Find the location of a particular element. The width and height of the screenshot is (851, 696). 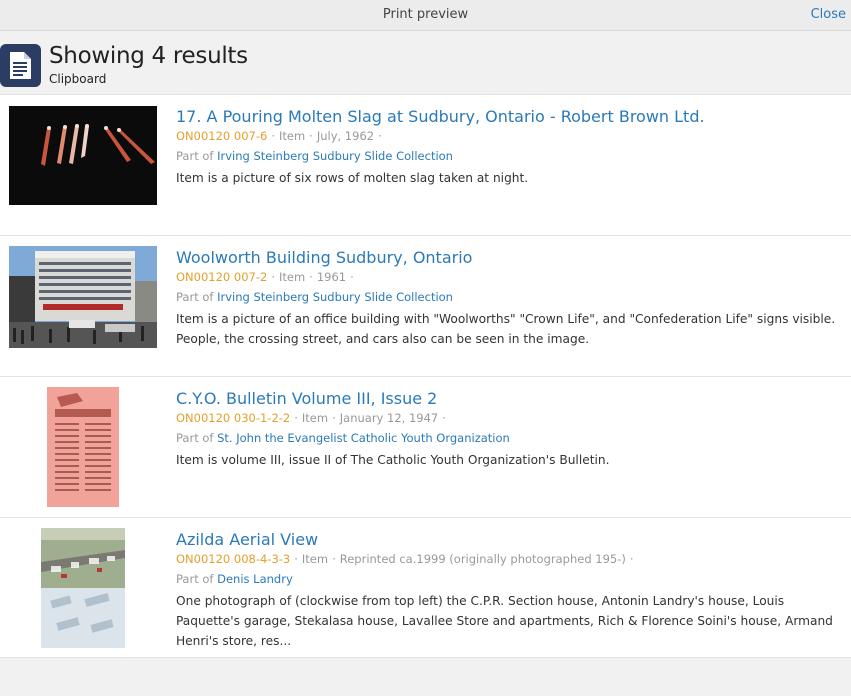

part-of-link: Denis Landry is located at coordinates (255, 579).